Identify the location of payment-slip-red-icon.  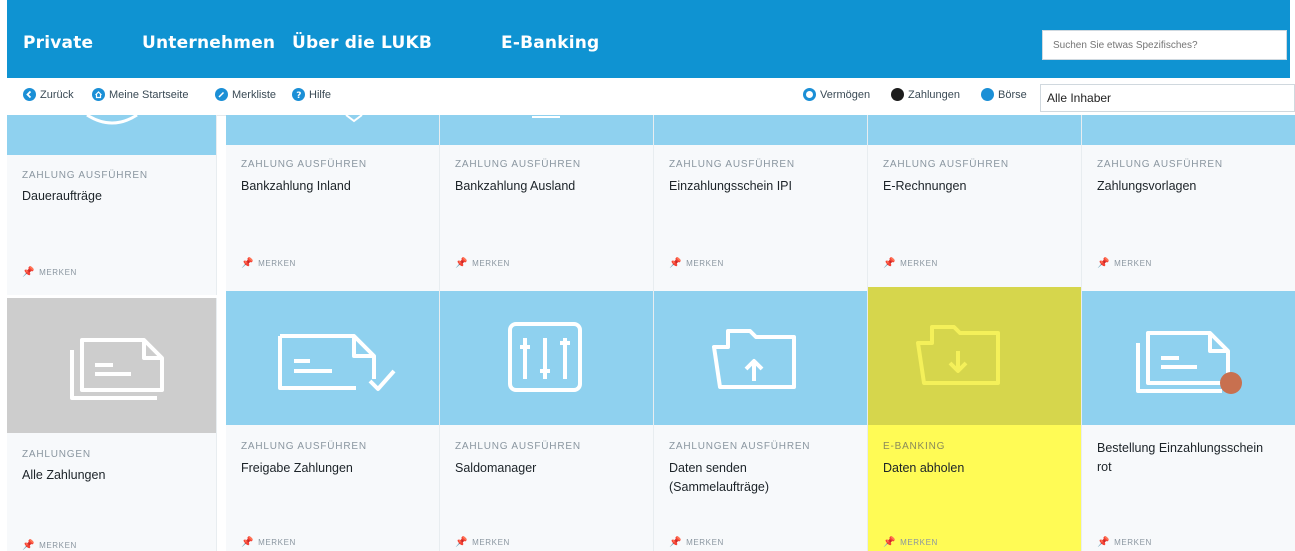
(1188, 358).